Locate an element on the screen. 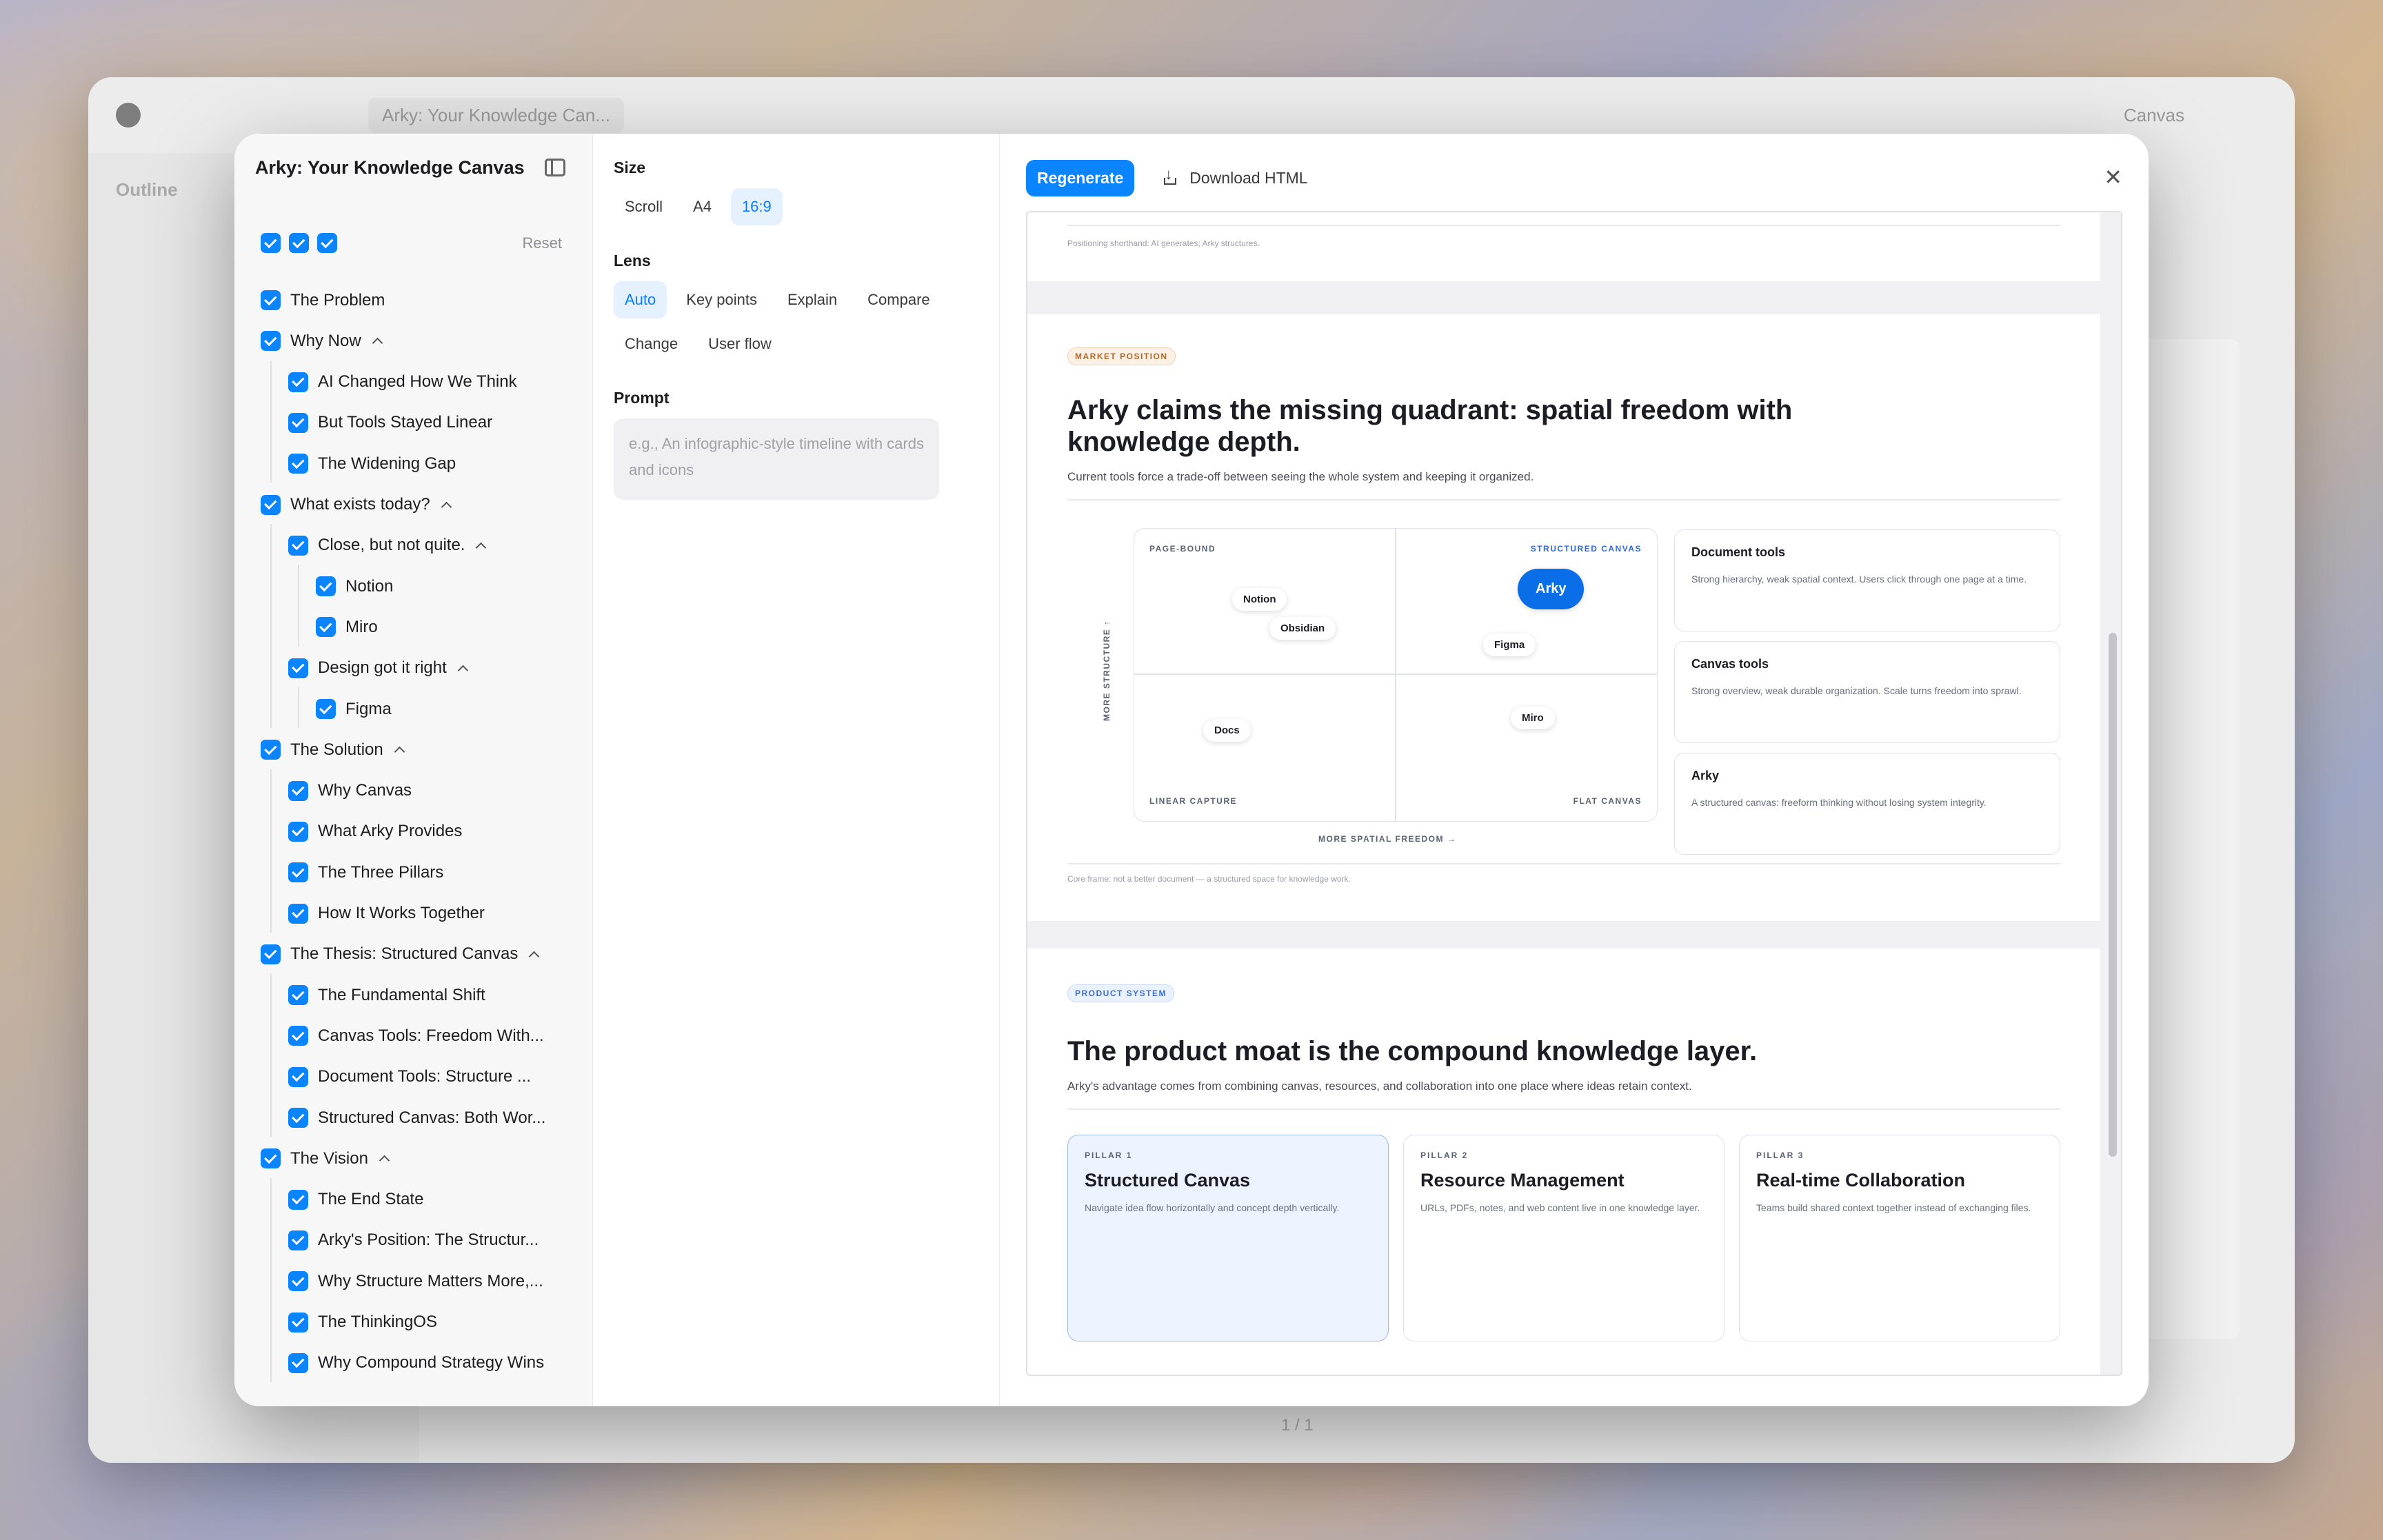 Image resolution: width=2383 pixels, height=1540 pixels. outline-item: The Fundamental Shift is located at coordinates (386, 995).